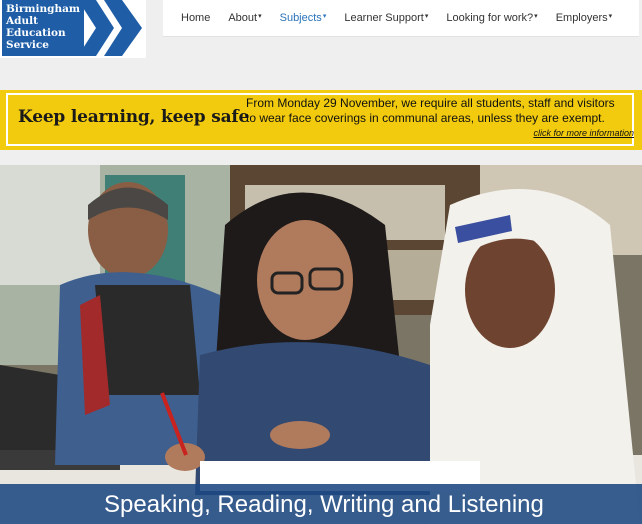 Image resolution: width=642 pixels, height=524 pixels. I want to click on nav-item-subjects: Subjects▾, so click(303, 18).